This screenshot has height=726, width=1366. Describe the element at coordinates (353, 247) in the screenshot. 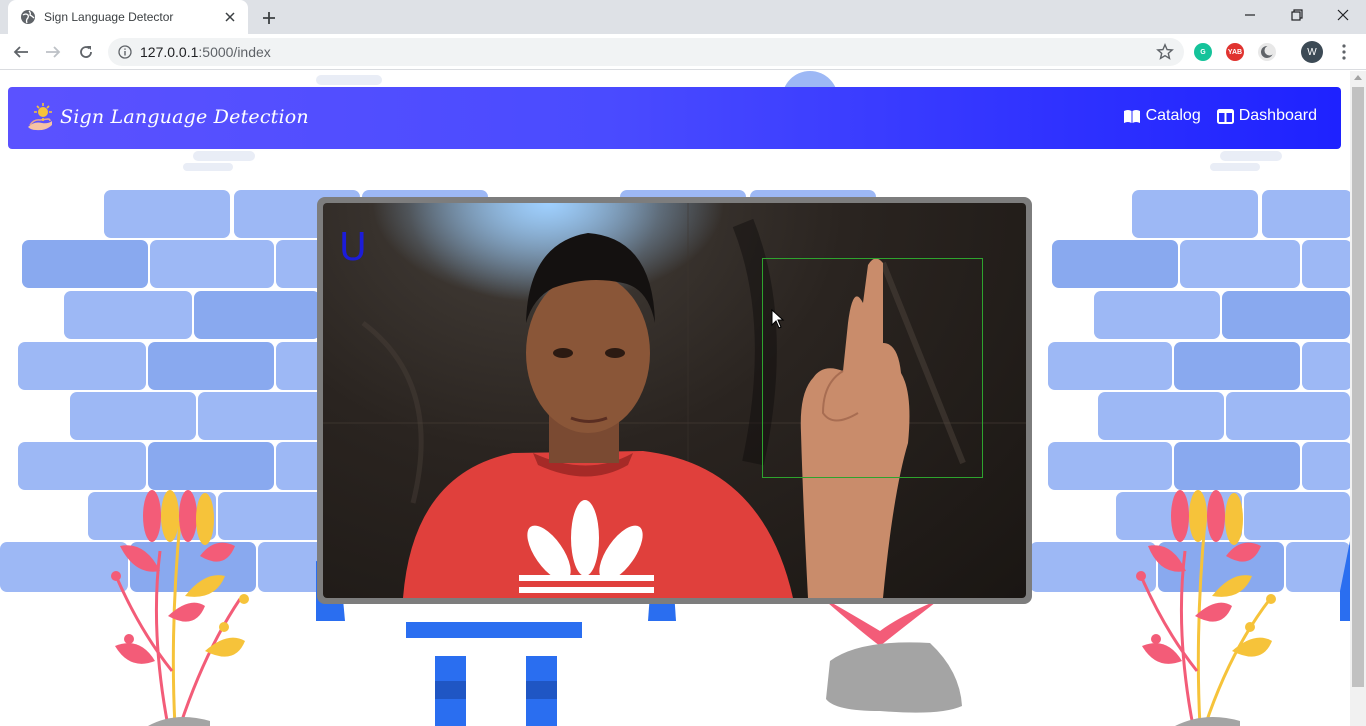

I see `prediction-letter: U` at that location.